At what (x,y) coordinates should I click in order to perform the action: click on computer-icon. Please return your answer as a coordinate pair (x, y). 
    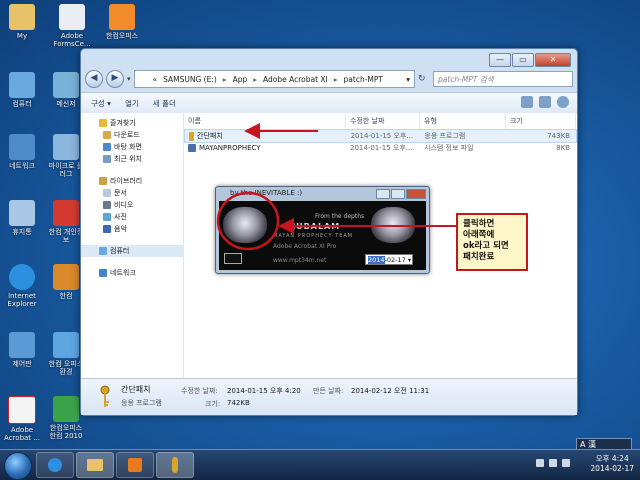
    Looking at the image, I should click on (22, 85).